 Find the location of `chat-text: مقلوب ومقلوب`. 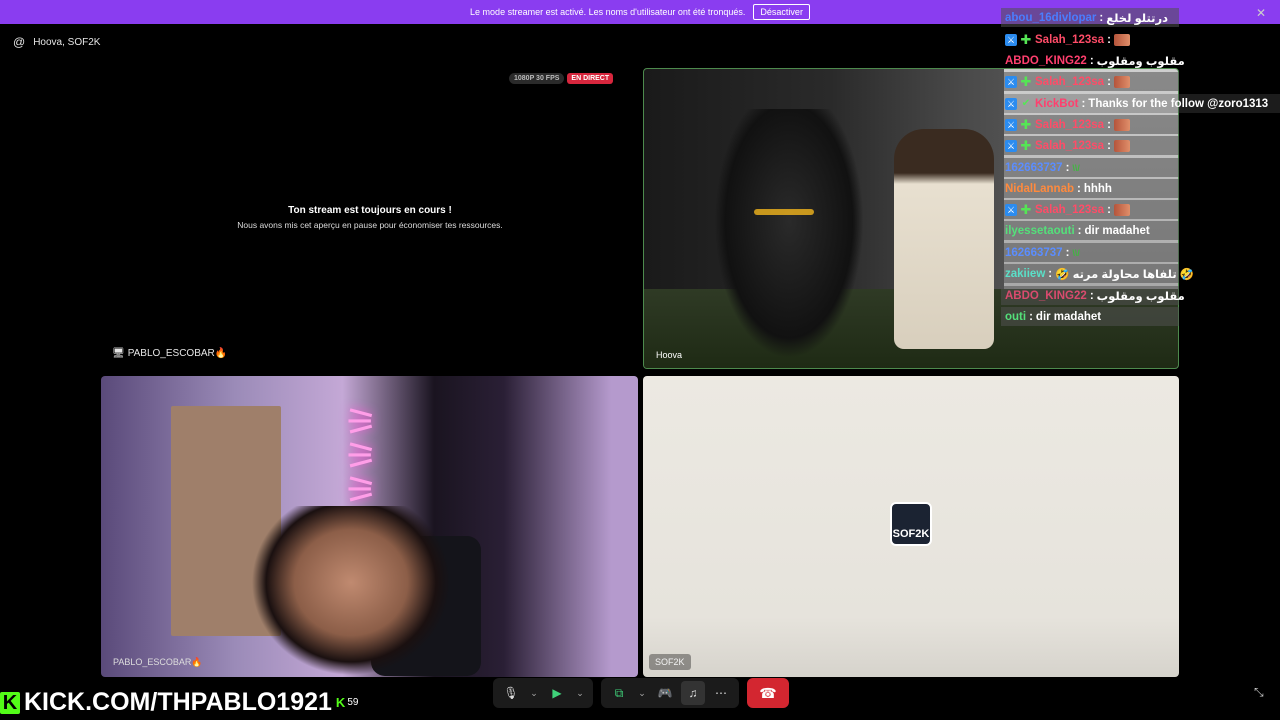

chat-text: مقلوب ومقلوب is located at coordinates (1140, 296).